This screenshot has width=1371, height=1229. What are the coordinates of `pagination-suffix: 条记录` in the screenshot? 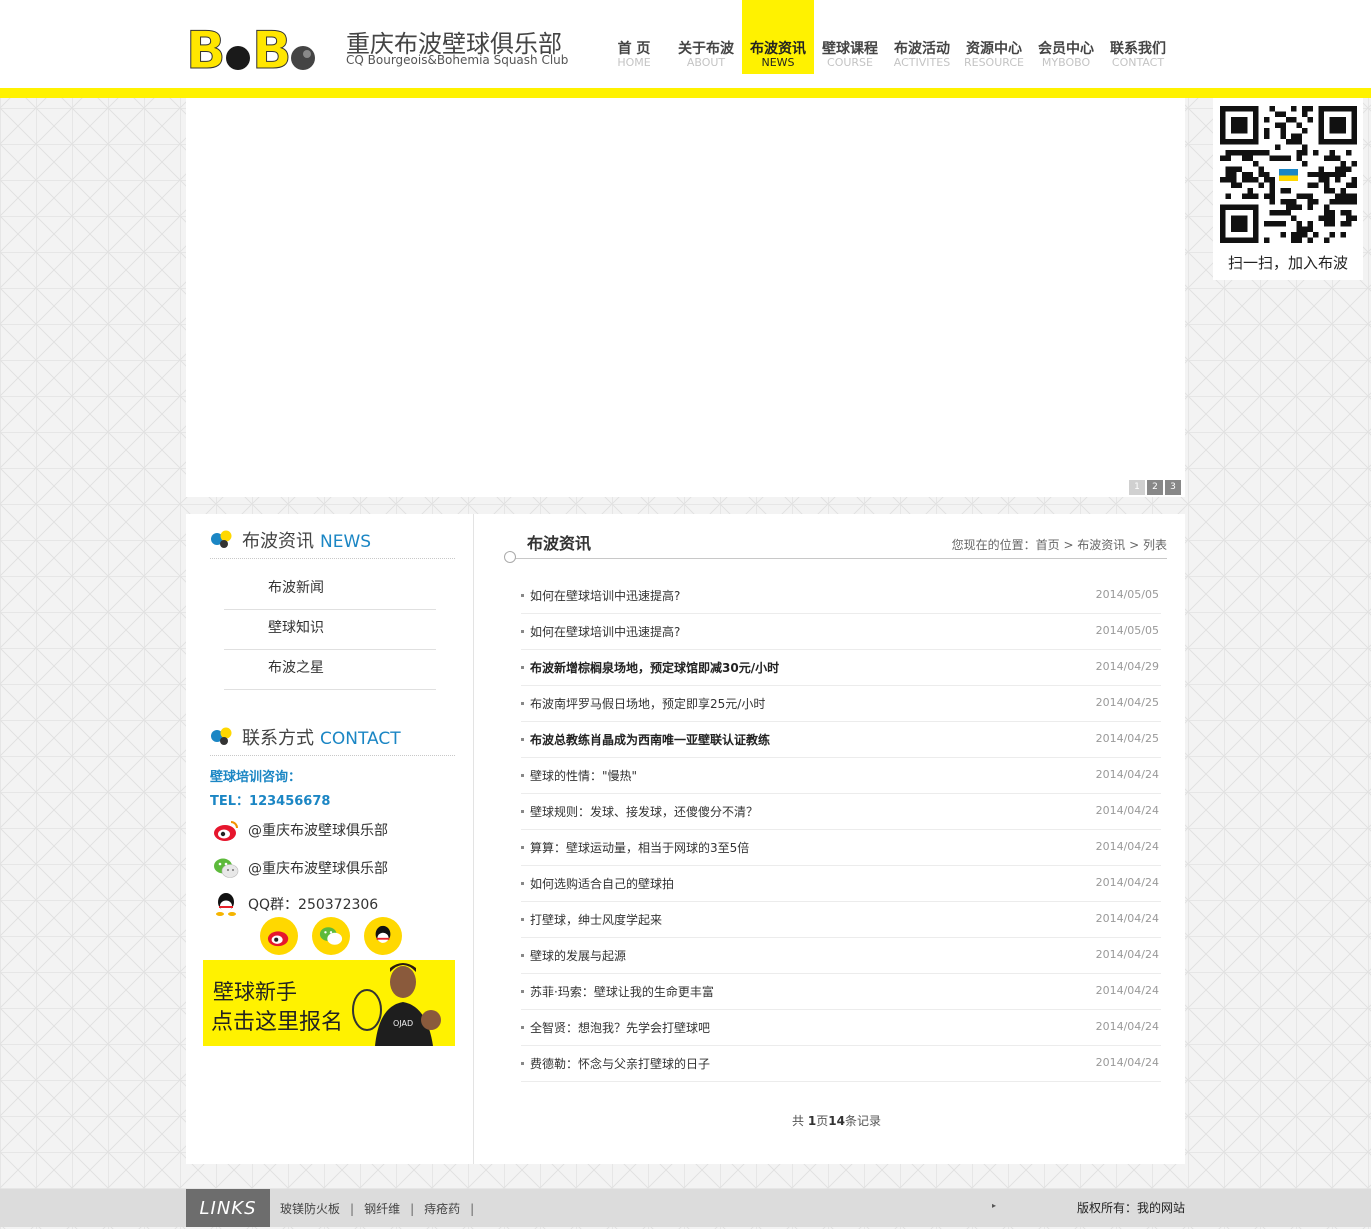 It's located at (862, 1121).